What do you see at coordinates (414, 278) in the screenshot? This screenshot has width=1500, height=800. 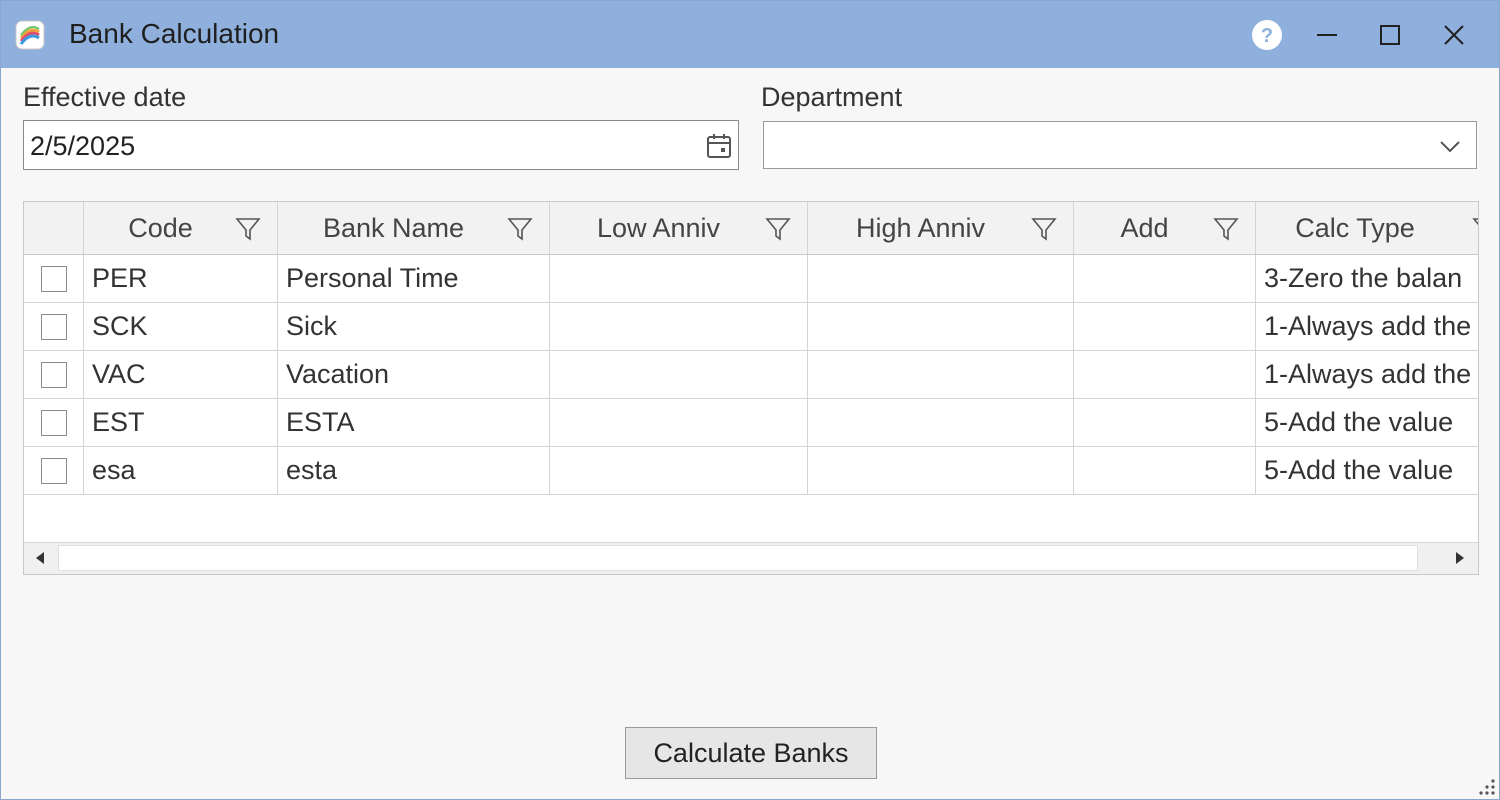 I see `bank-name-cell: Personal Time` at bounding box center [414, 278].